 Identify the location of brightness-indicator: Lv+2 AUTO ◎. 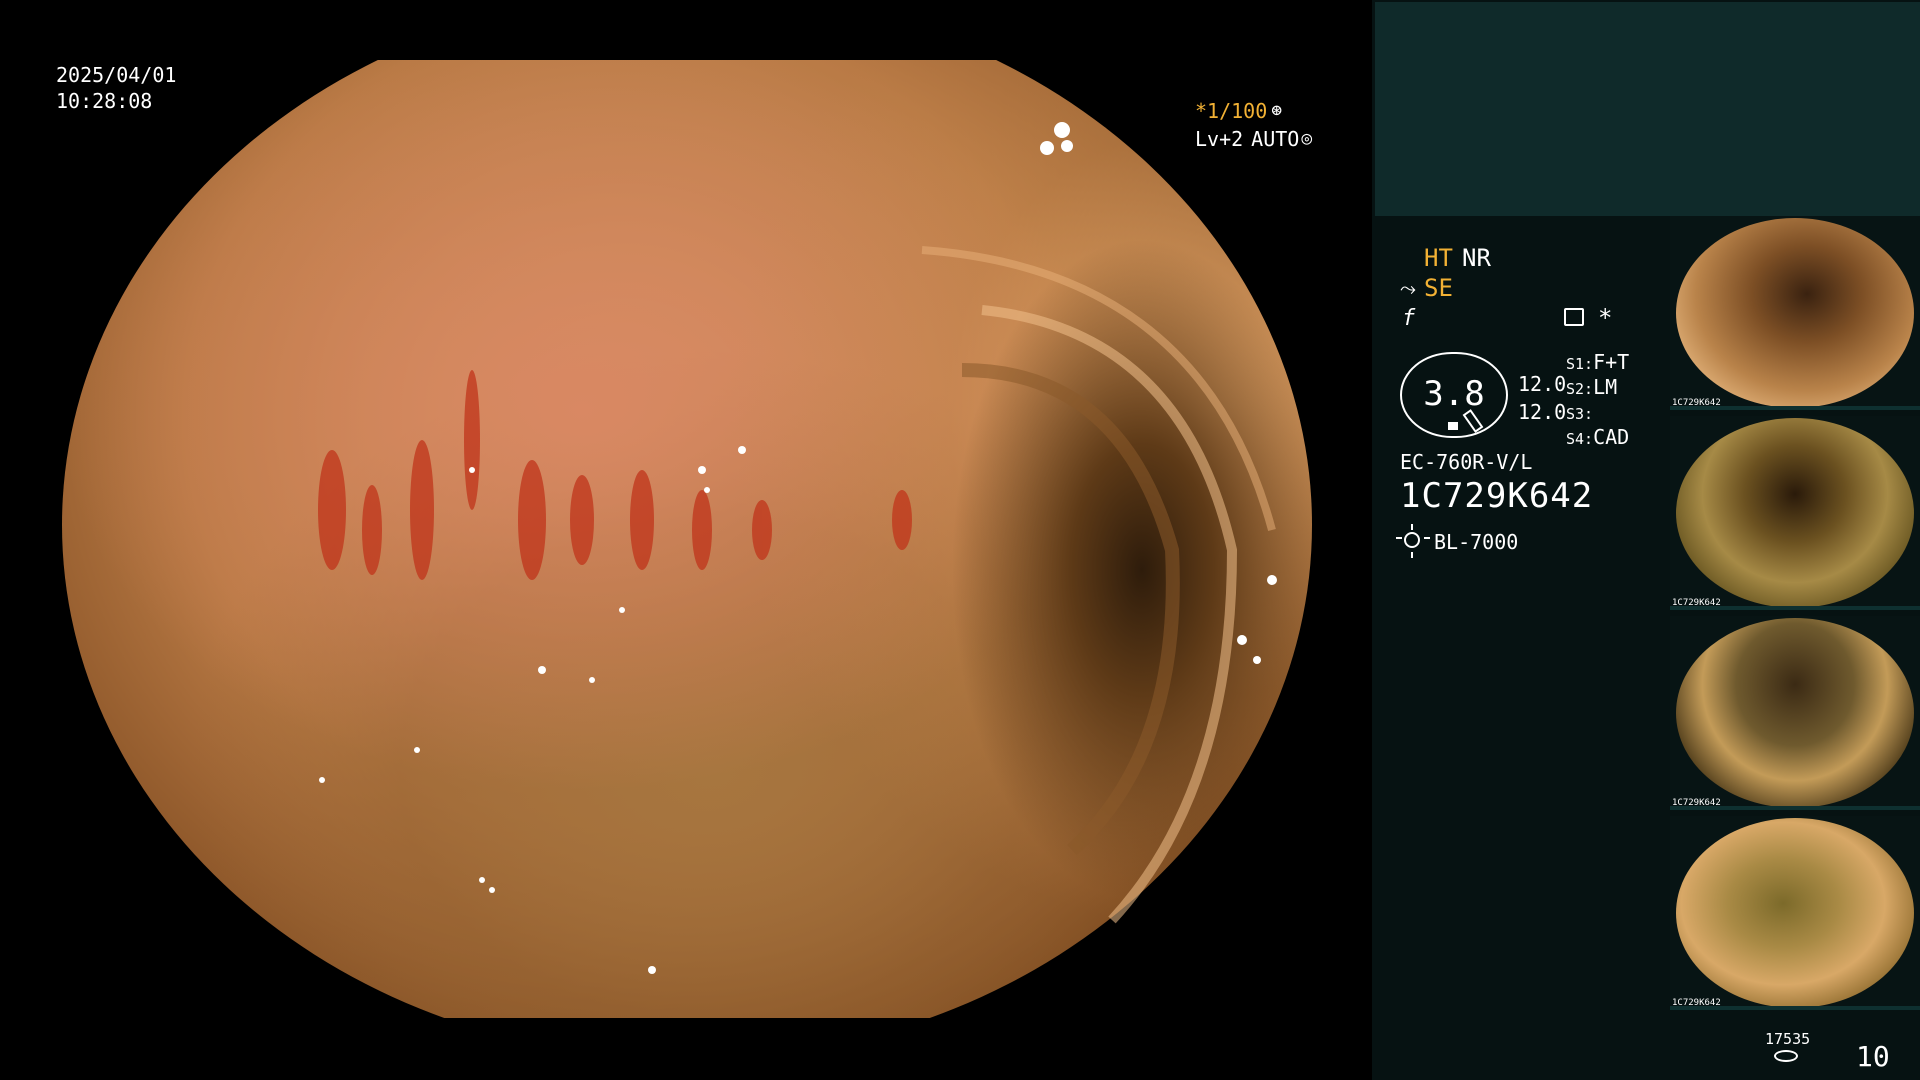
(1253, 139).